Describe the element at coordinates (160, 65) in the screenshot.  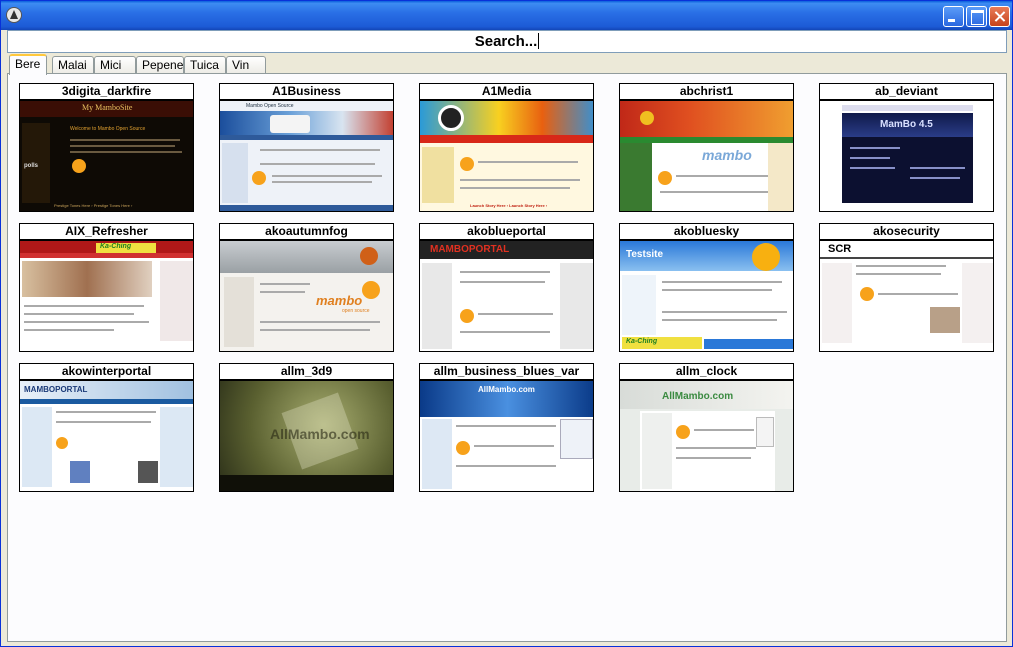
I see `tab-pepene: Pepene` at that location.